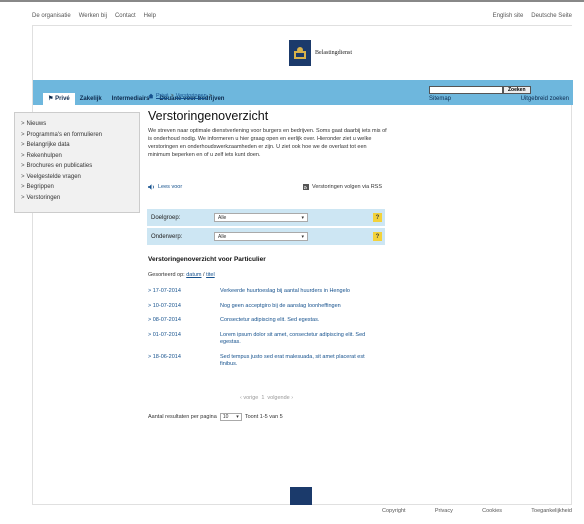 The height and width of the screenshot is (524, 584). I want to click on tab-zakelijk: Zakelijk, so click(91, 99).